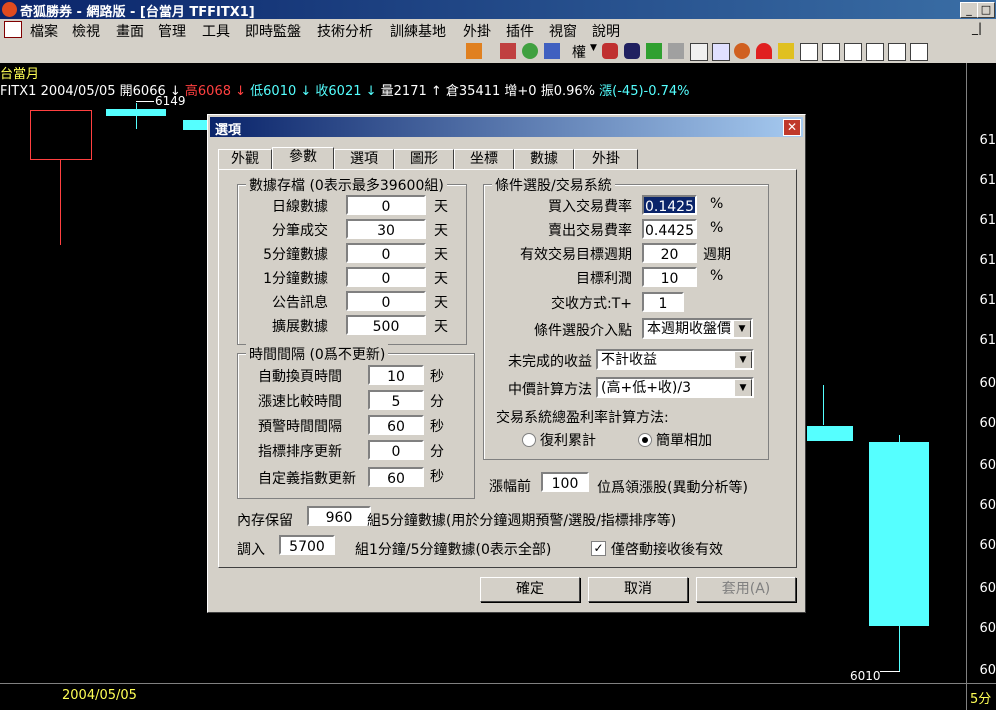 The width and height of the screenshot is (996, 710). I want to click on buy-fee-input: 0.1425, so click(669, 205).